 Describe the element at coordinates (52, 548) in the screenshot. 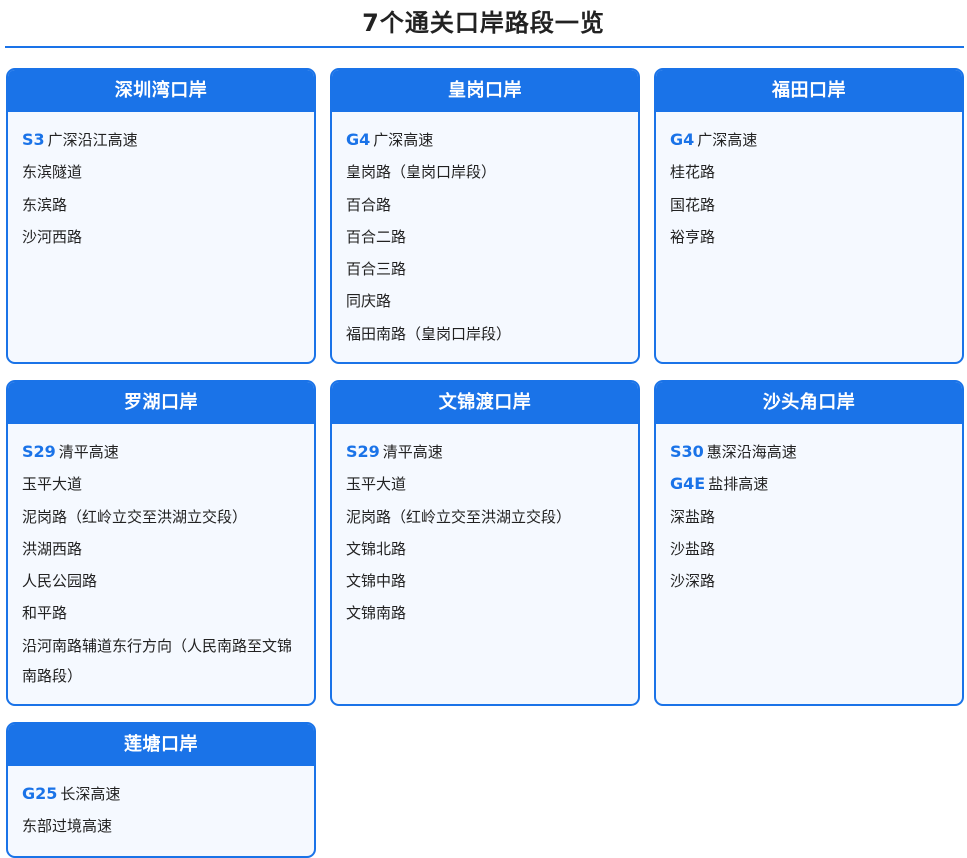

I see `road-name: 洪湖西路` at that location.